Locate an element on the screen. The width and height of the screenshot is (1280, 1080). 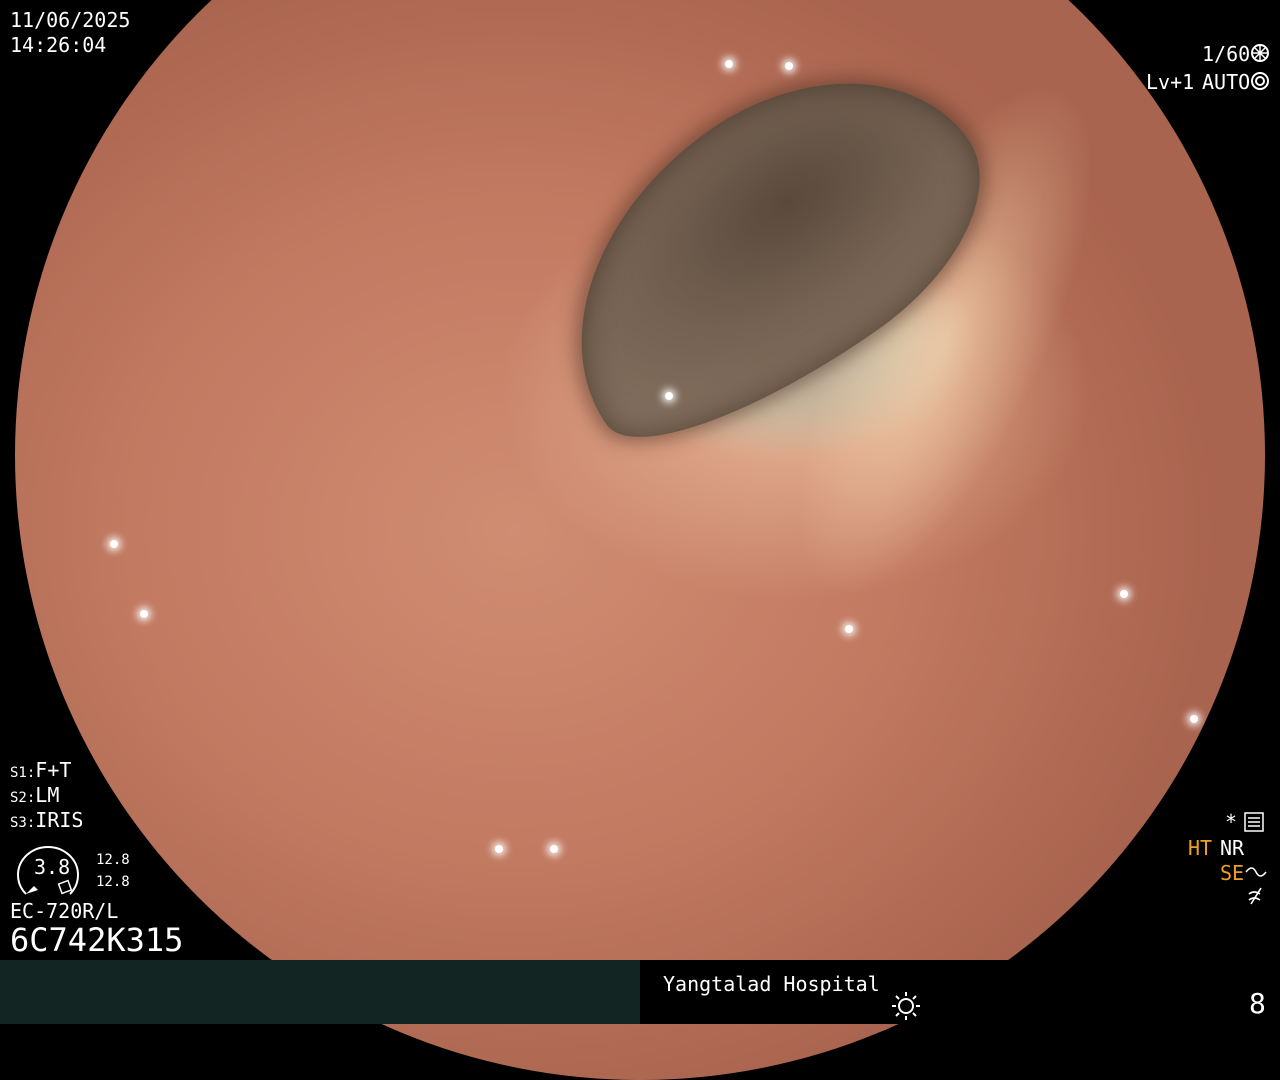
s1-key: S1: is located at coordinates (23, 773).